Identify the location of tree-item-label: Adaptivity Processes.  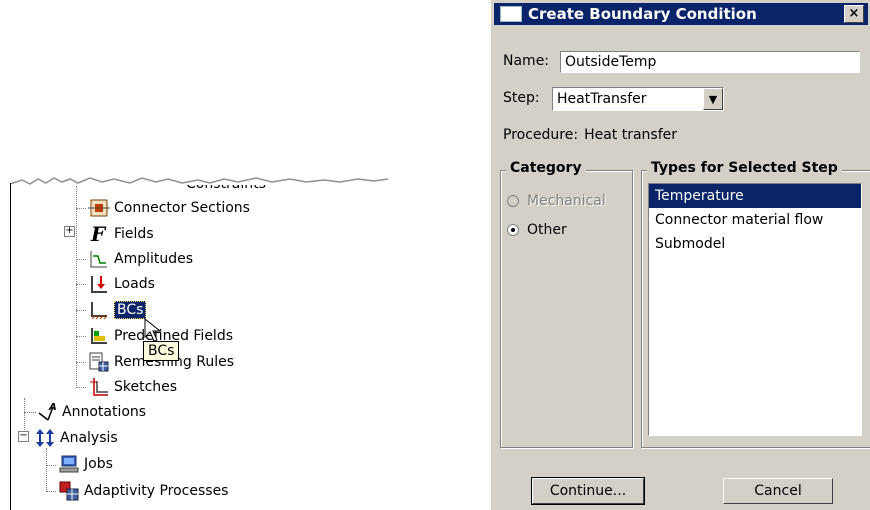
(156, 491).